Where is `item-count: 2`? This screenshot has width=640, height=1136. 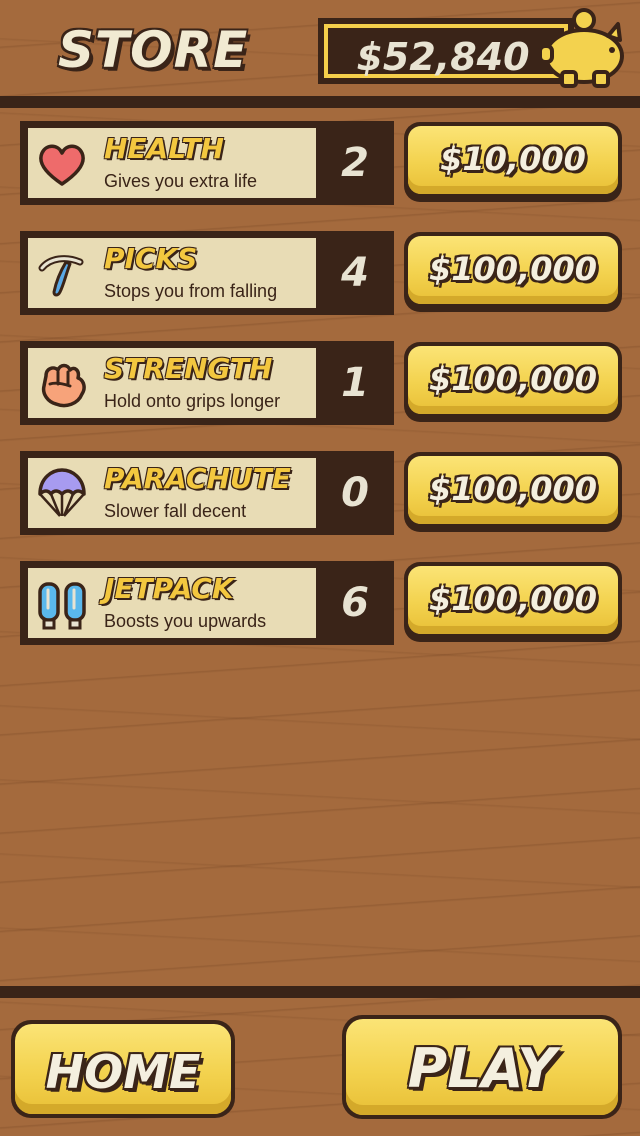 item-count: 2 is located at coordinates (355, 163).